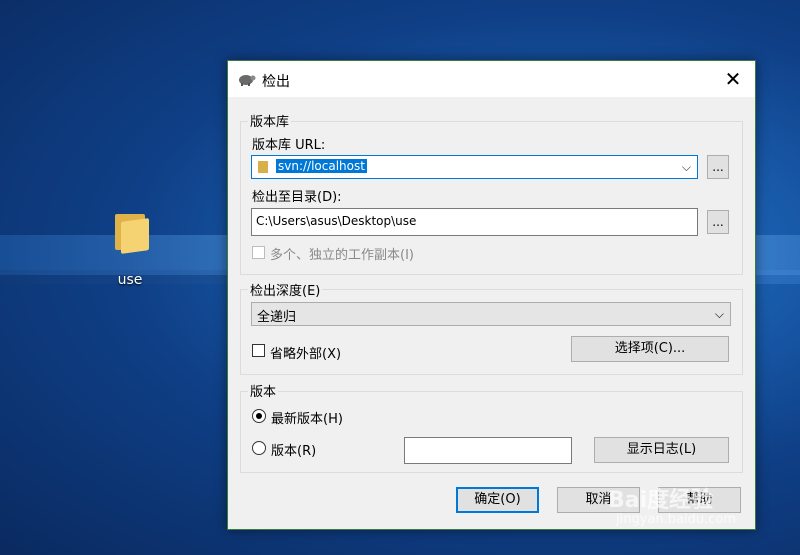 The height and width of the screenshot is (555, 800). What do you see at coordinates (321, 166) in the screenshot?
I see `url-value: svn://localhost` at bounding box center [321, 166].